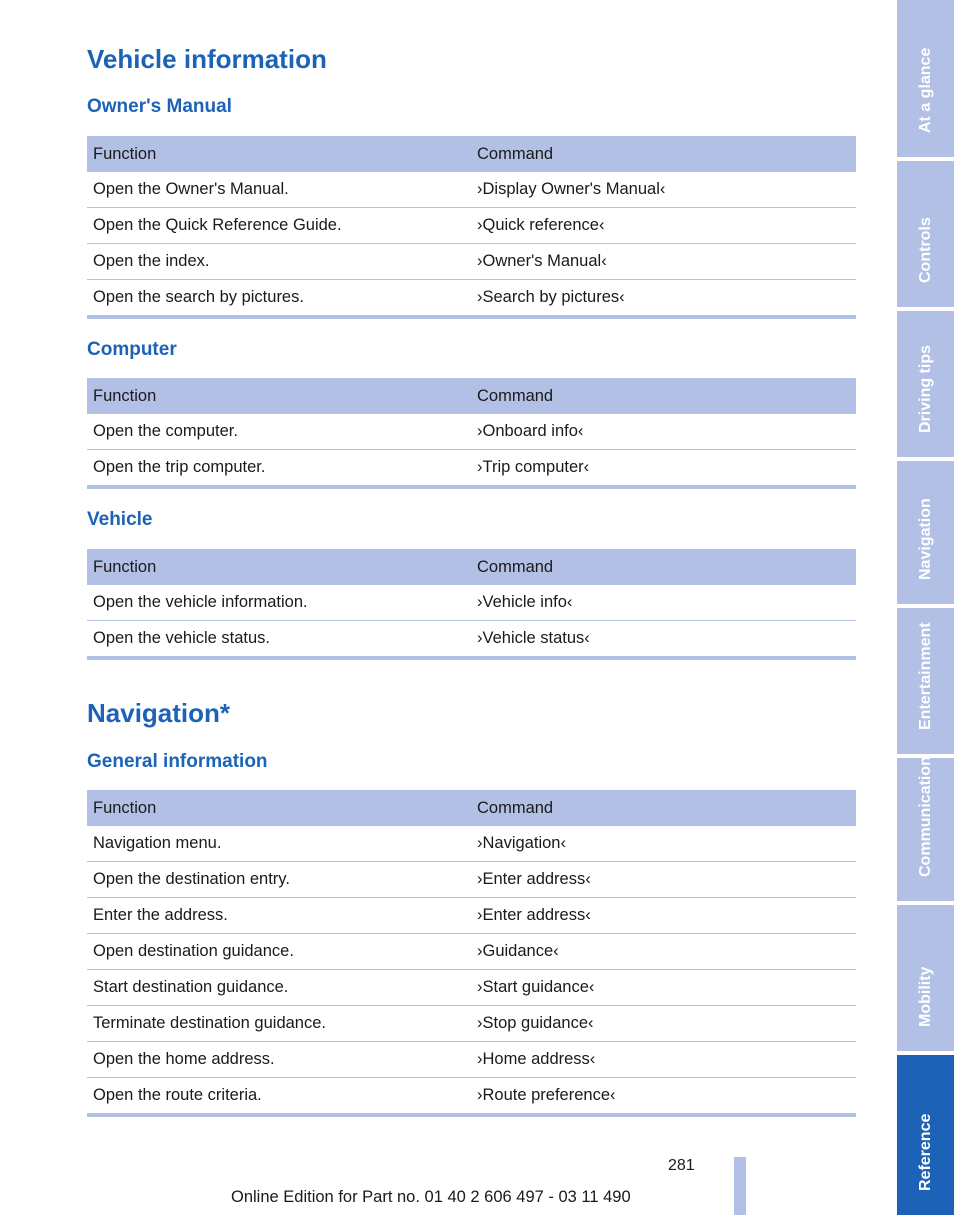  Describe the element at coordinates (279, 1097) in the screenshot. I see `function-cell: Open the route criteria.` at that location.